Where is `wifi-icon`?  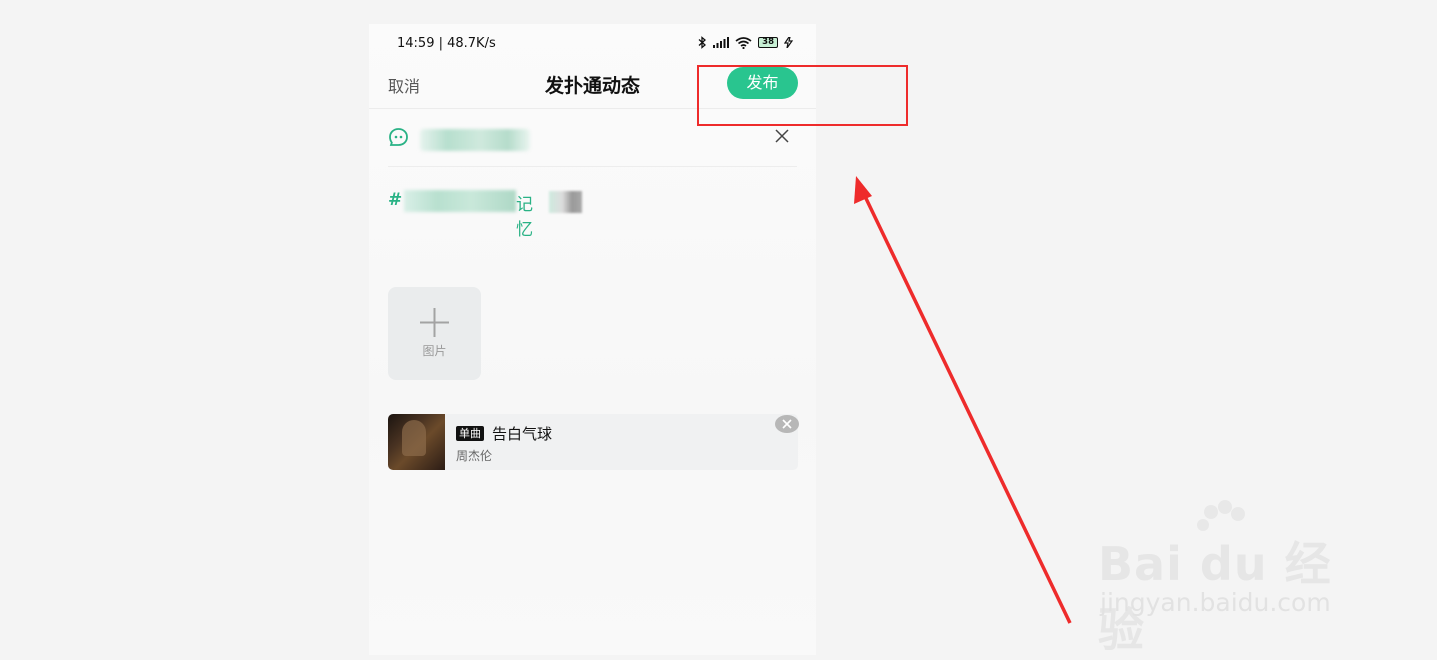
wifi-icon is located at coordinates (743, 42).